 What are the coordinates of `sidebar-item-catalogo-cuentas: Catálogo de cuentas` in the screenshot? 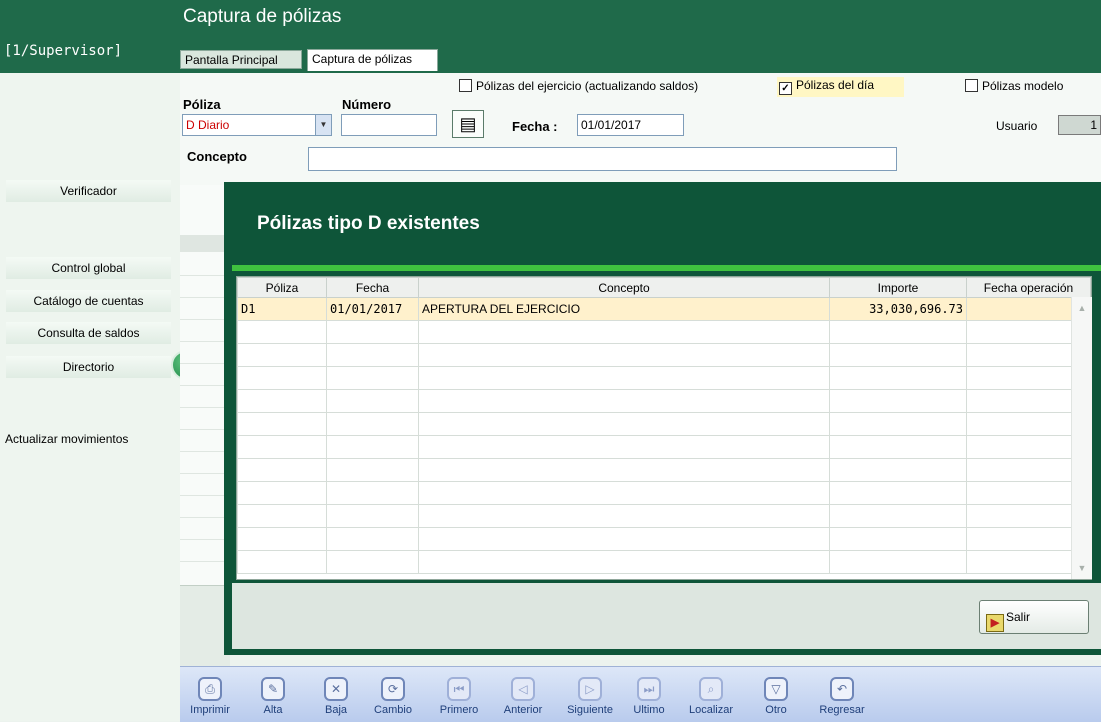 It's located at (88, 301).